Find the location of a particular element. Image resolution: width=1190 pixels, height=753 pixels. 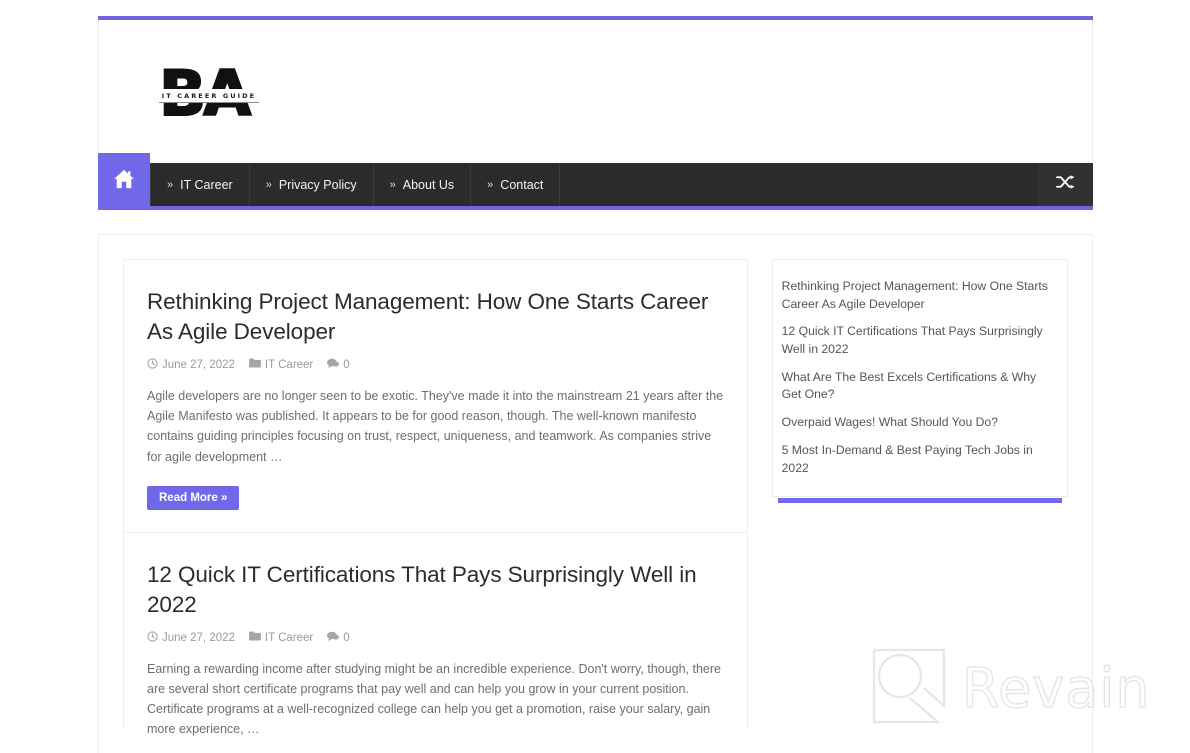

nav-item-privacy-policy: » Privacy Policy is located at coordinates (312, 184).